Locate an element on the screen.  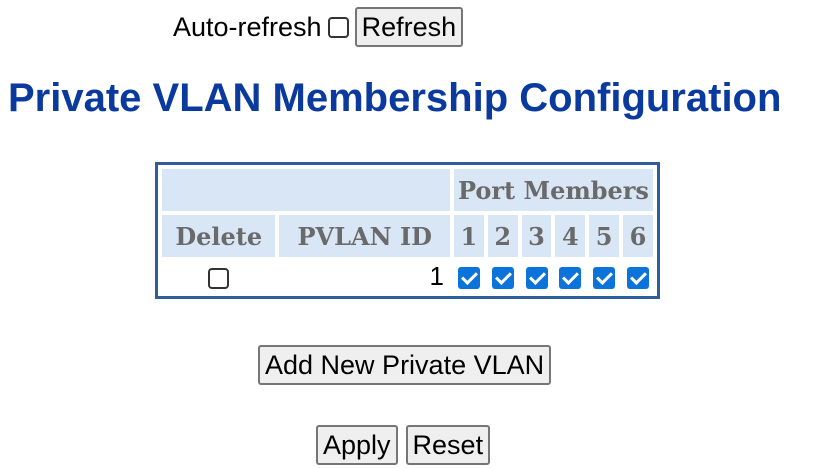
delete-cell is located at coordinates (218, 276).